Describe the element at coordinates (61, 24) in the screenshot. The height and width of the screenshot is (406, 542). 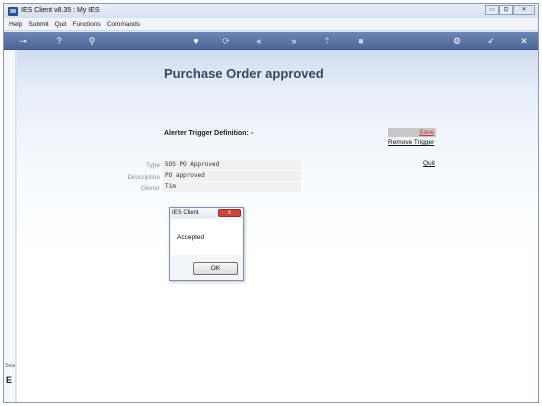
I see `menu-quit: Quit` at that location.